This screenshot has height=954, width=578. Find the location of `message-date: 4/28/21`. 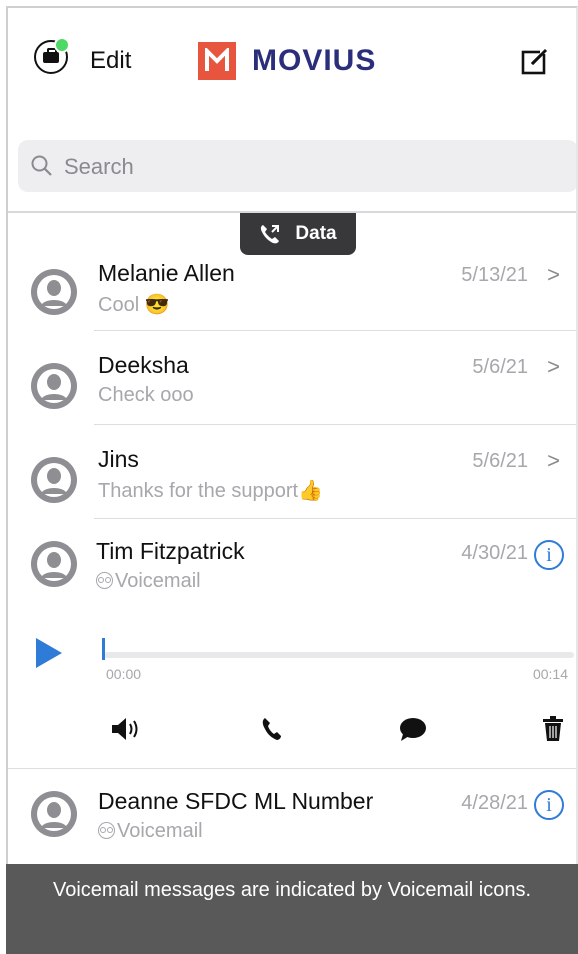

message-date: 4/28/21 is located at coordinates (494, 803).